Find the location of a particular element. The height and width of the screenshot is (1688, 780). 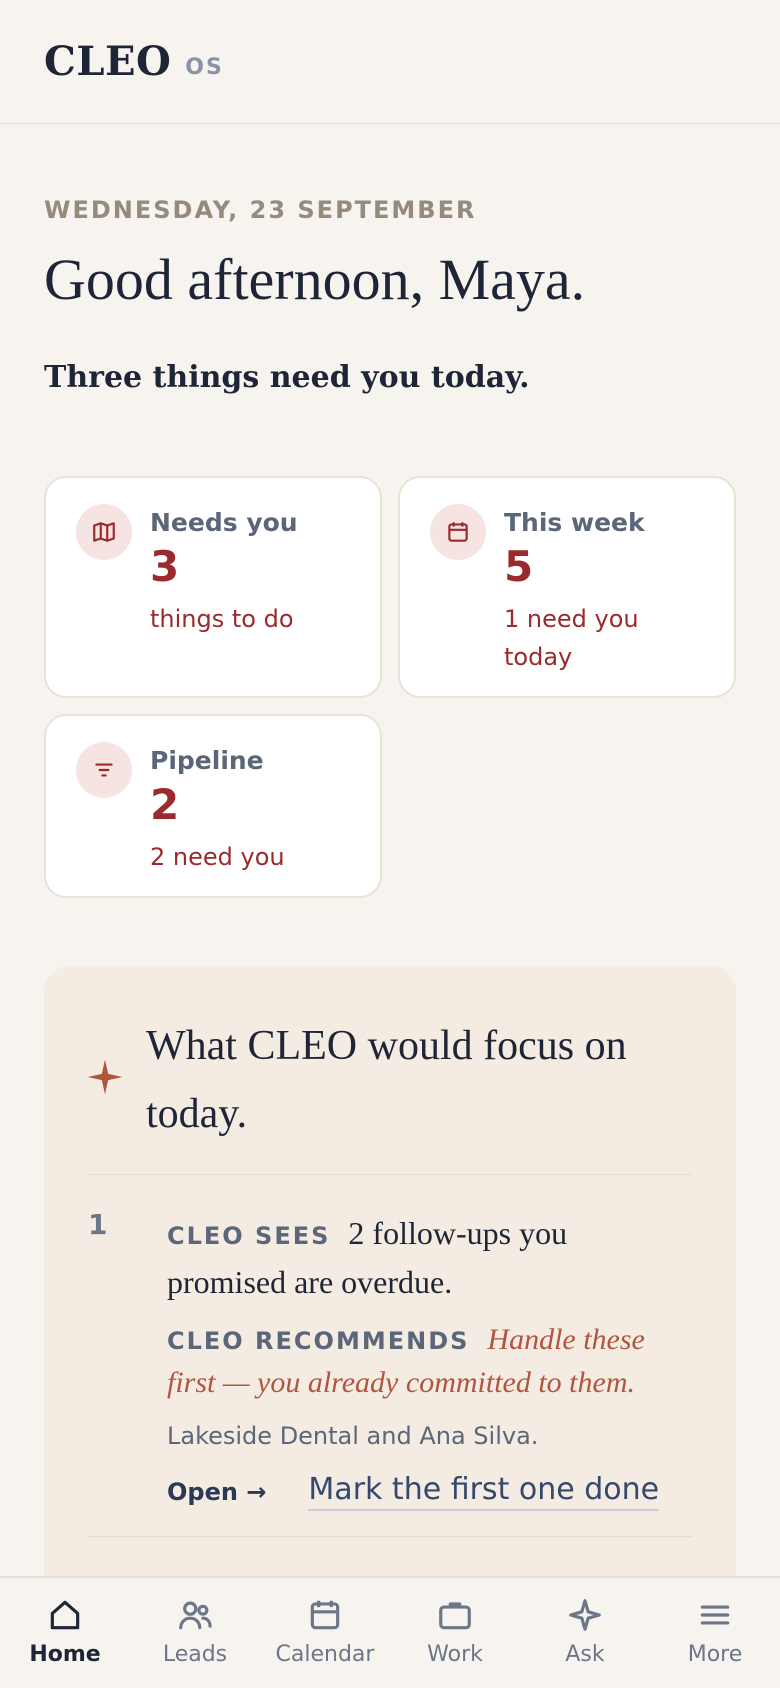

brand-logo: CLEO is located at coordinates (107, 61).